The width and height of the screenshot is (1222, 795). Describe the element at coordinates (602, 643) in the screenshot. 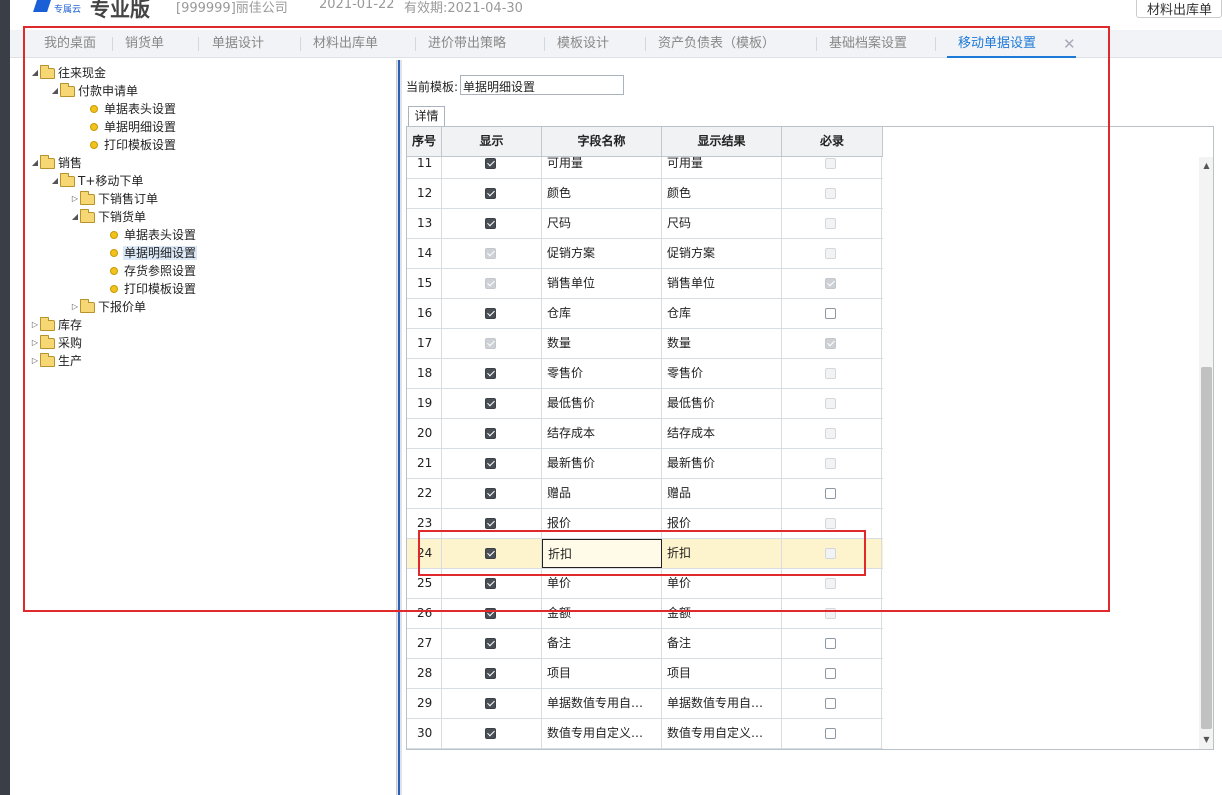

I see `cell-field-name: 备注` at that location.